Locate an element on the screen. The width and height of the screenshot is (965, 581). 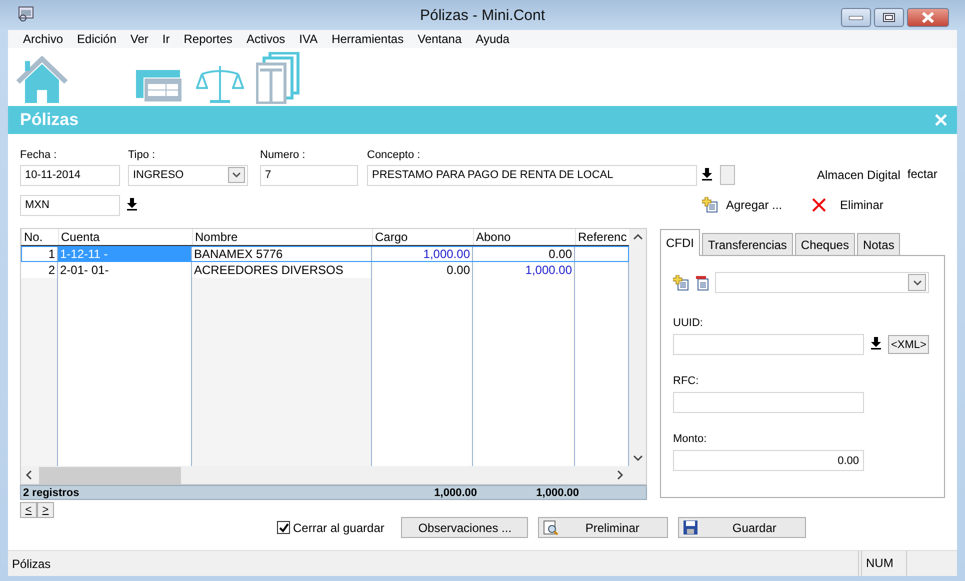
menu-item: Ver is located at coordinates (139, 39).